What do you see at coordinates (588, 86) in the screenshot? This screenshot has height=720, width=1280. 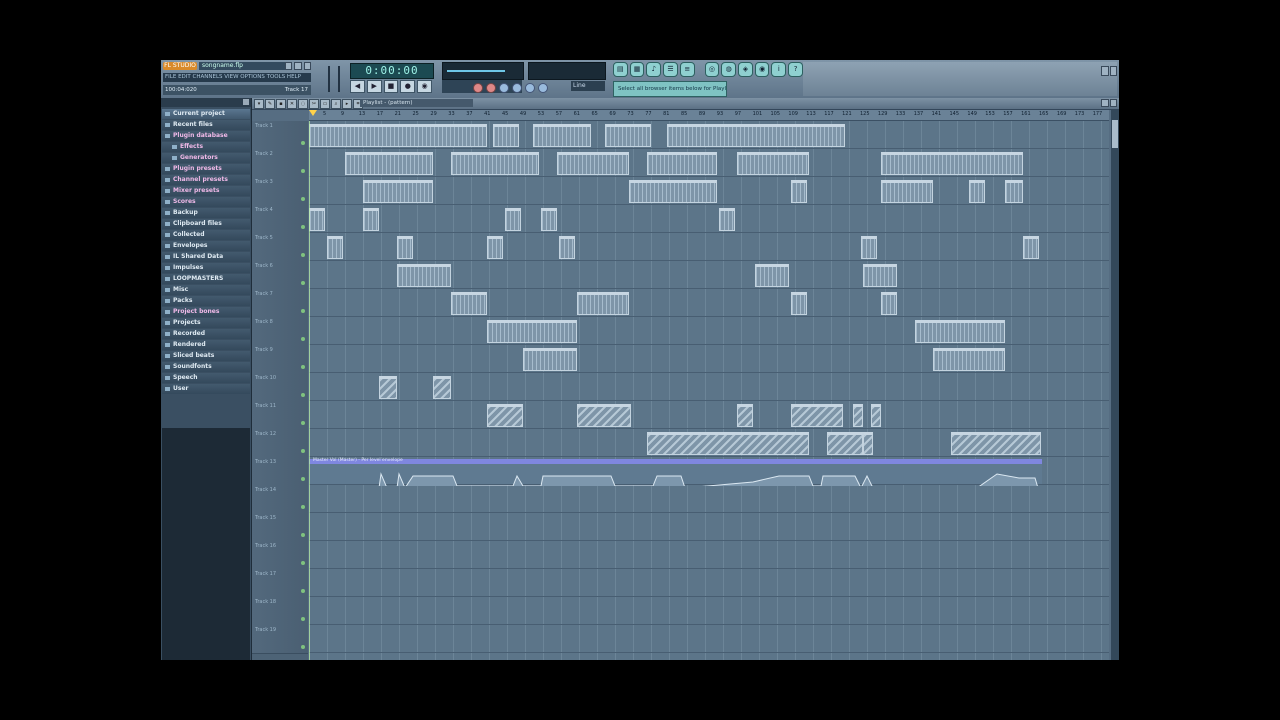 I see `snap-mode-select: Line` at bounding box center [588, 86].